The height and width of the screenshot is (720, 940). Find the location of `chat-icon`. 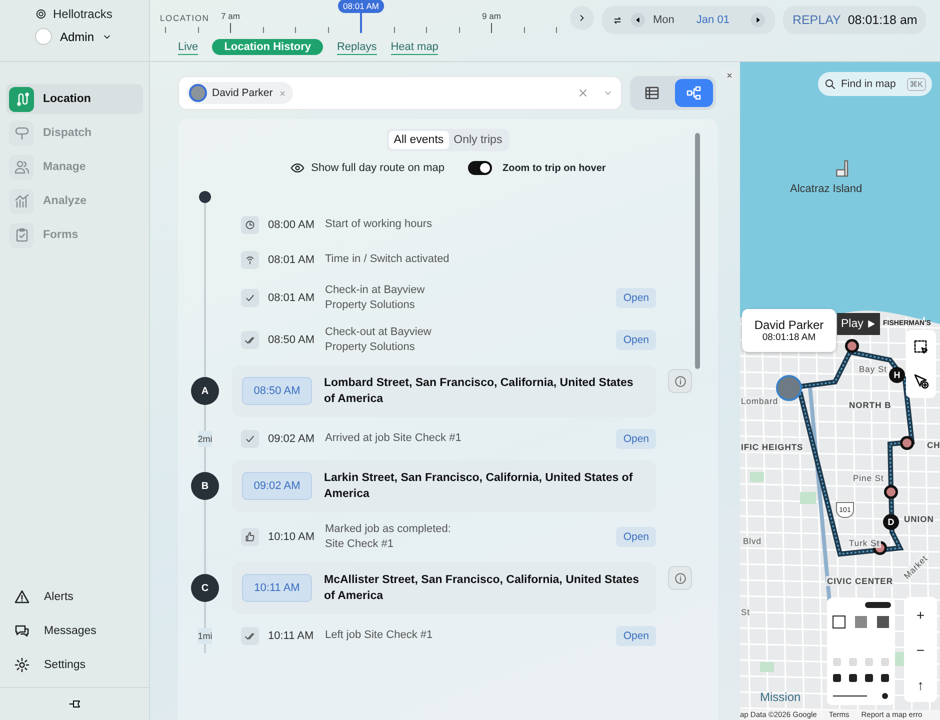

chat-icon is located at coordinates (22, 631).